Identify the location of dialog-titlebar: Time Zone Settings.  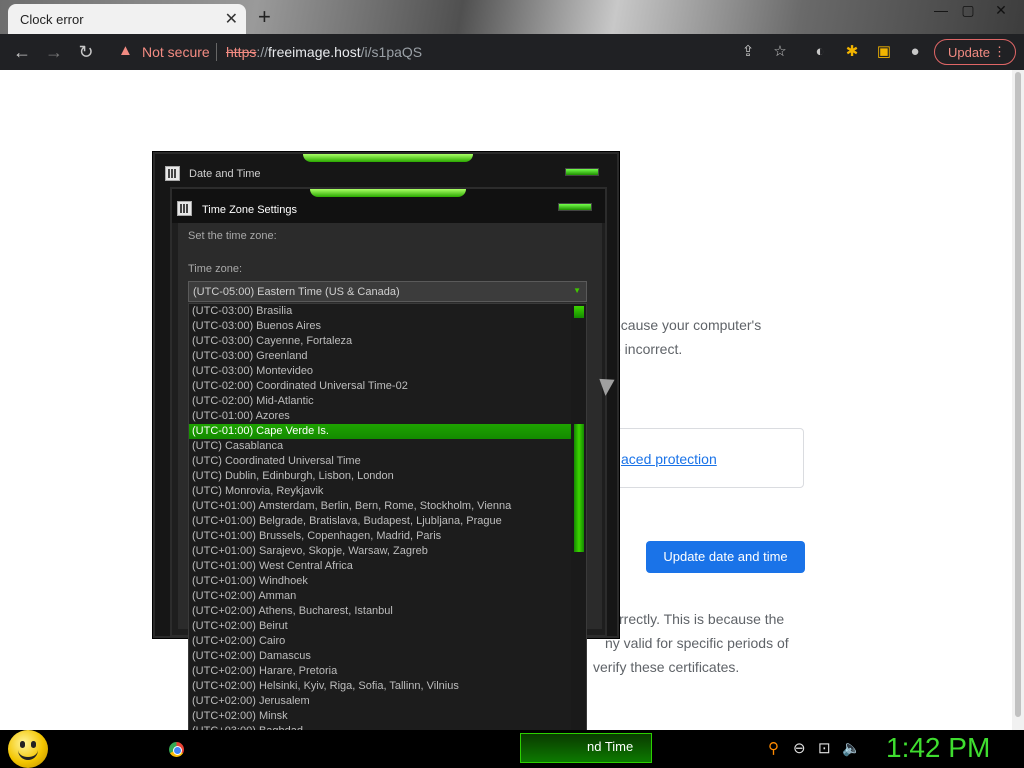
(388, 206).